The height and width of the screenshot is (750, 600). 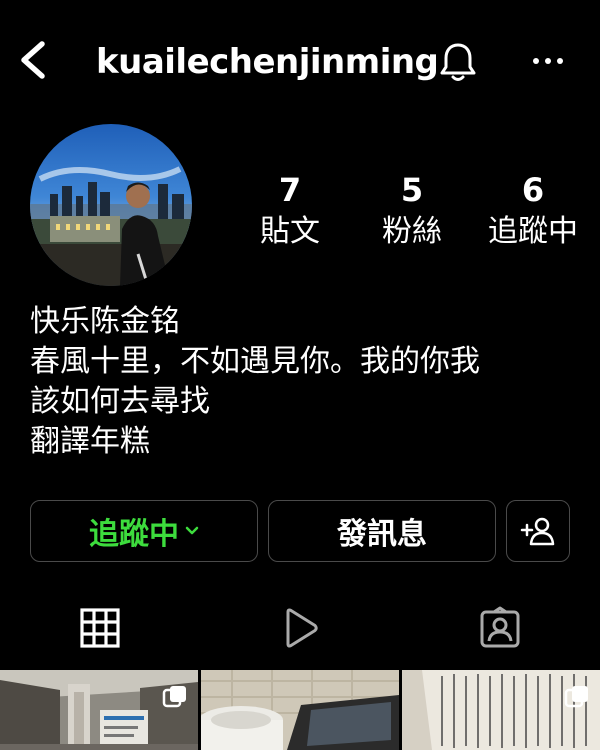 I want to click on profile-display-name: 快乐陈金铭, so click(x=105, y=321).